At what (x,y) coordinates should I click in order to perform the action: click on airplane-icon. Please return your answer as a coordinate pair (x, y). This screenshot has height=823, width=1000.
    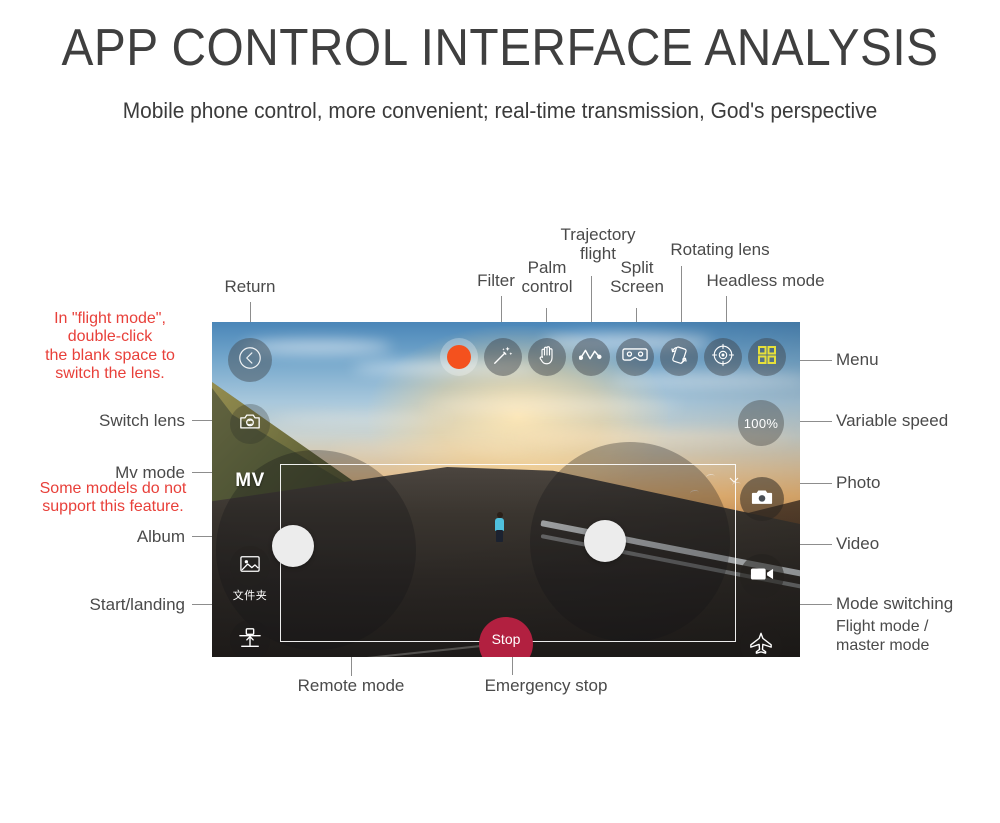
    Looking at the image, I should click on (761, 644).